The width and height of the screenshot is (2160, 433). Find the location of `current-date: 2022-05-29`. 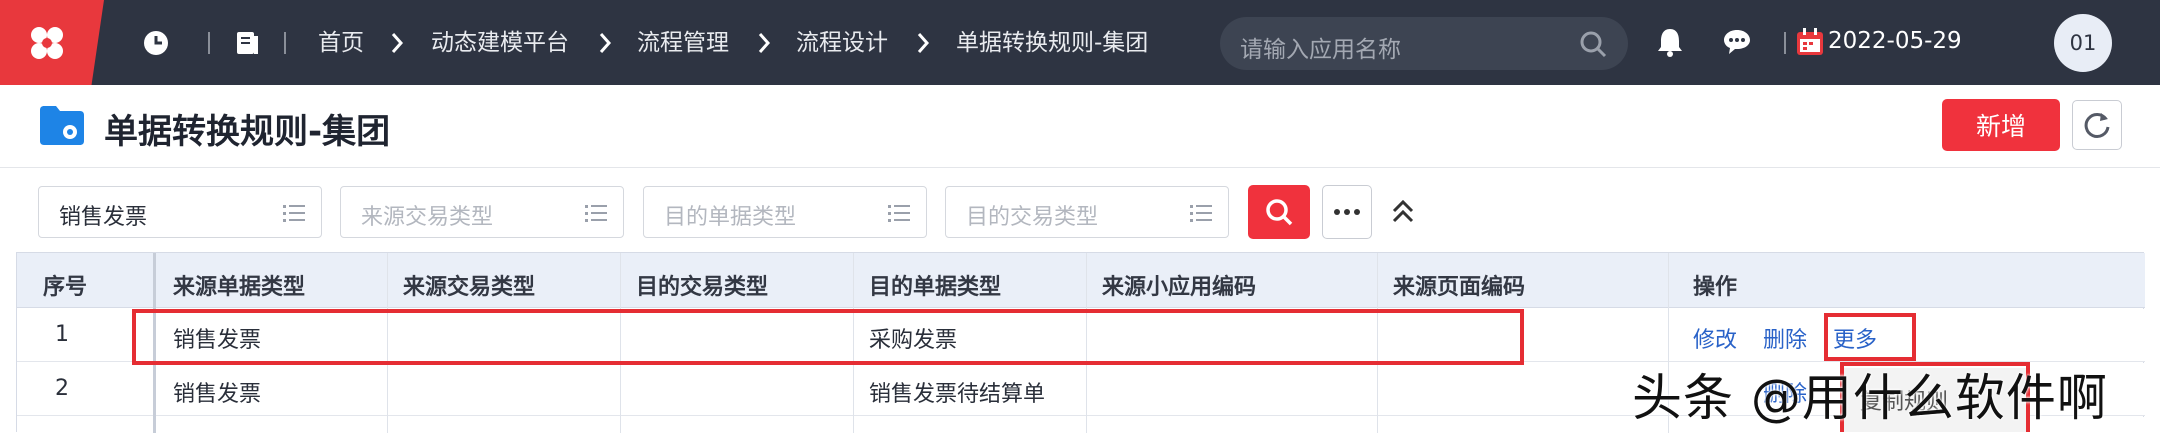

current-date: 2022-05-29 is located at coordinates (1895, 41).